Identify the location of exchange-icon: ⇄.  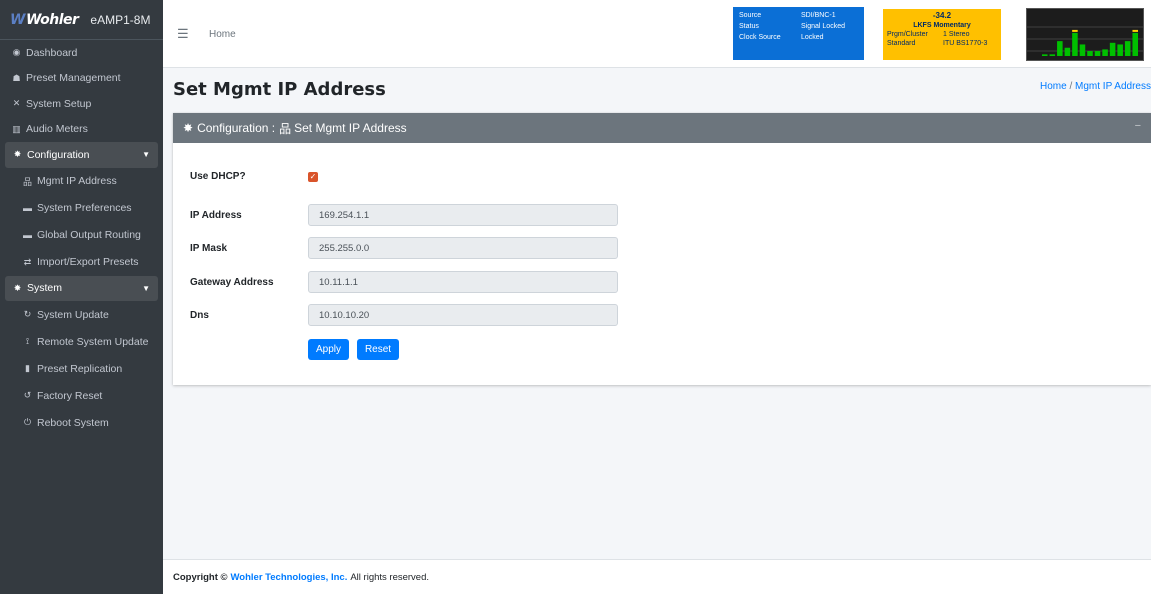
(27, 261).